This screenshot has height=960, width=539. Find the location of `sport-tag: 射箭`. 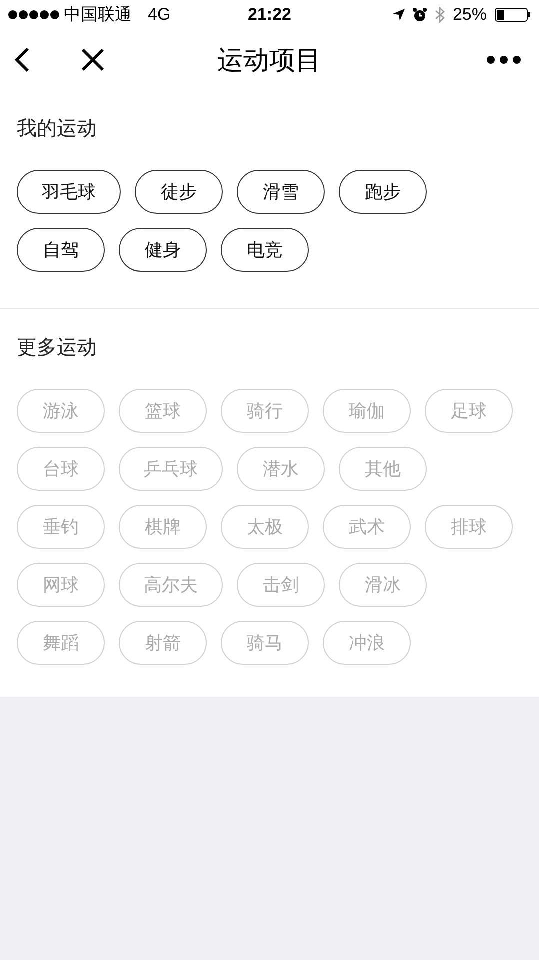

sport-tag: 射箭 is located at coordinates (163, 643).